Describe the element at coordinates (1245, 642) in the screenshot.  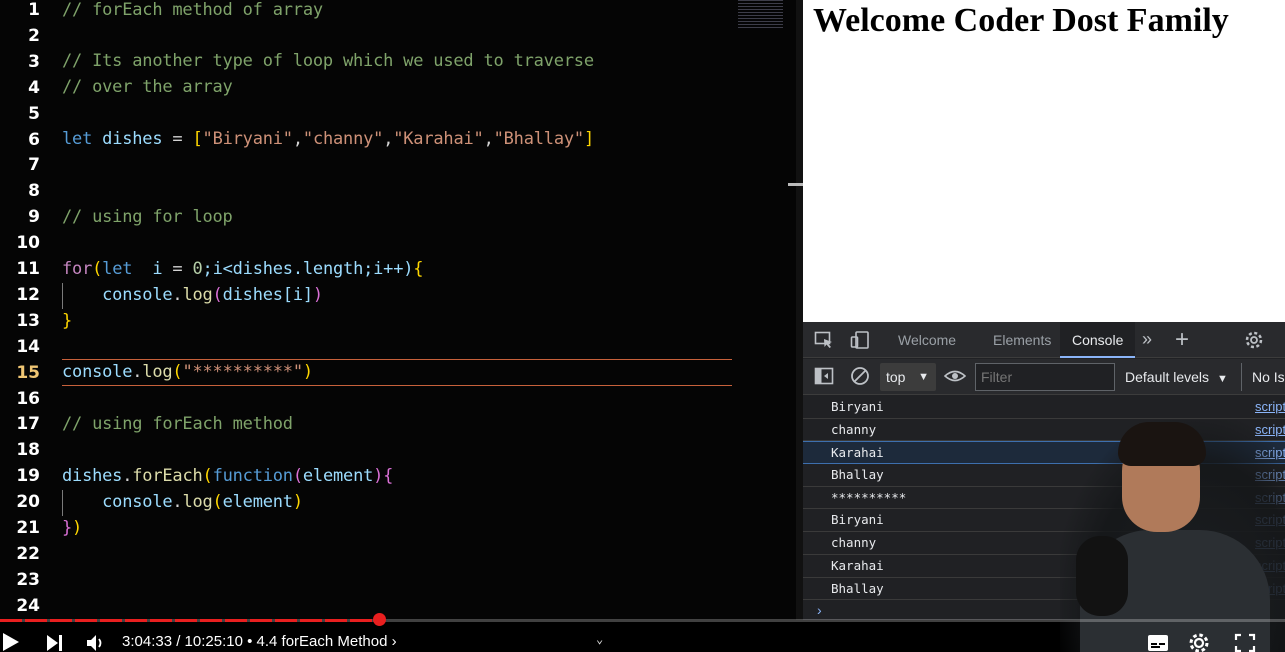
I see `fullscreen-icon` at that location.